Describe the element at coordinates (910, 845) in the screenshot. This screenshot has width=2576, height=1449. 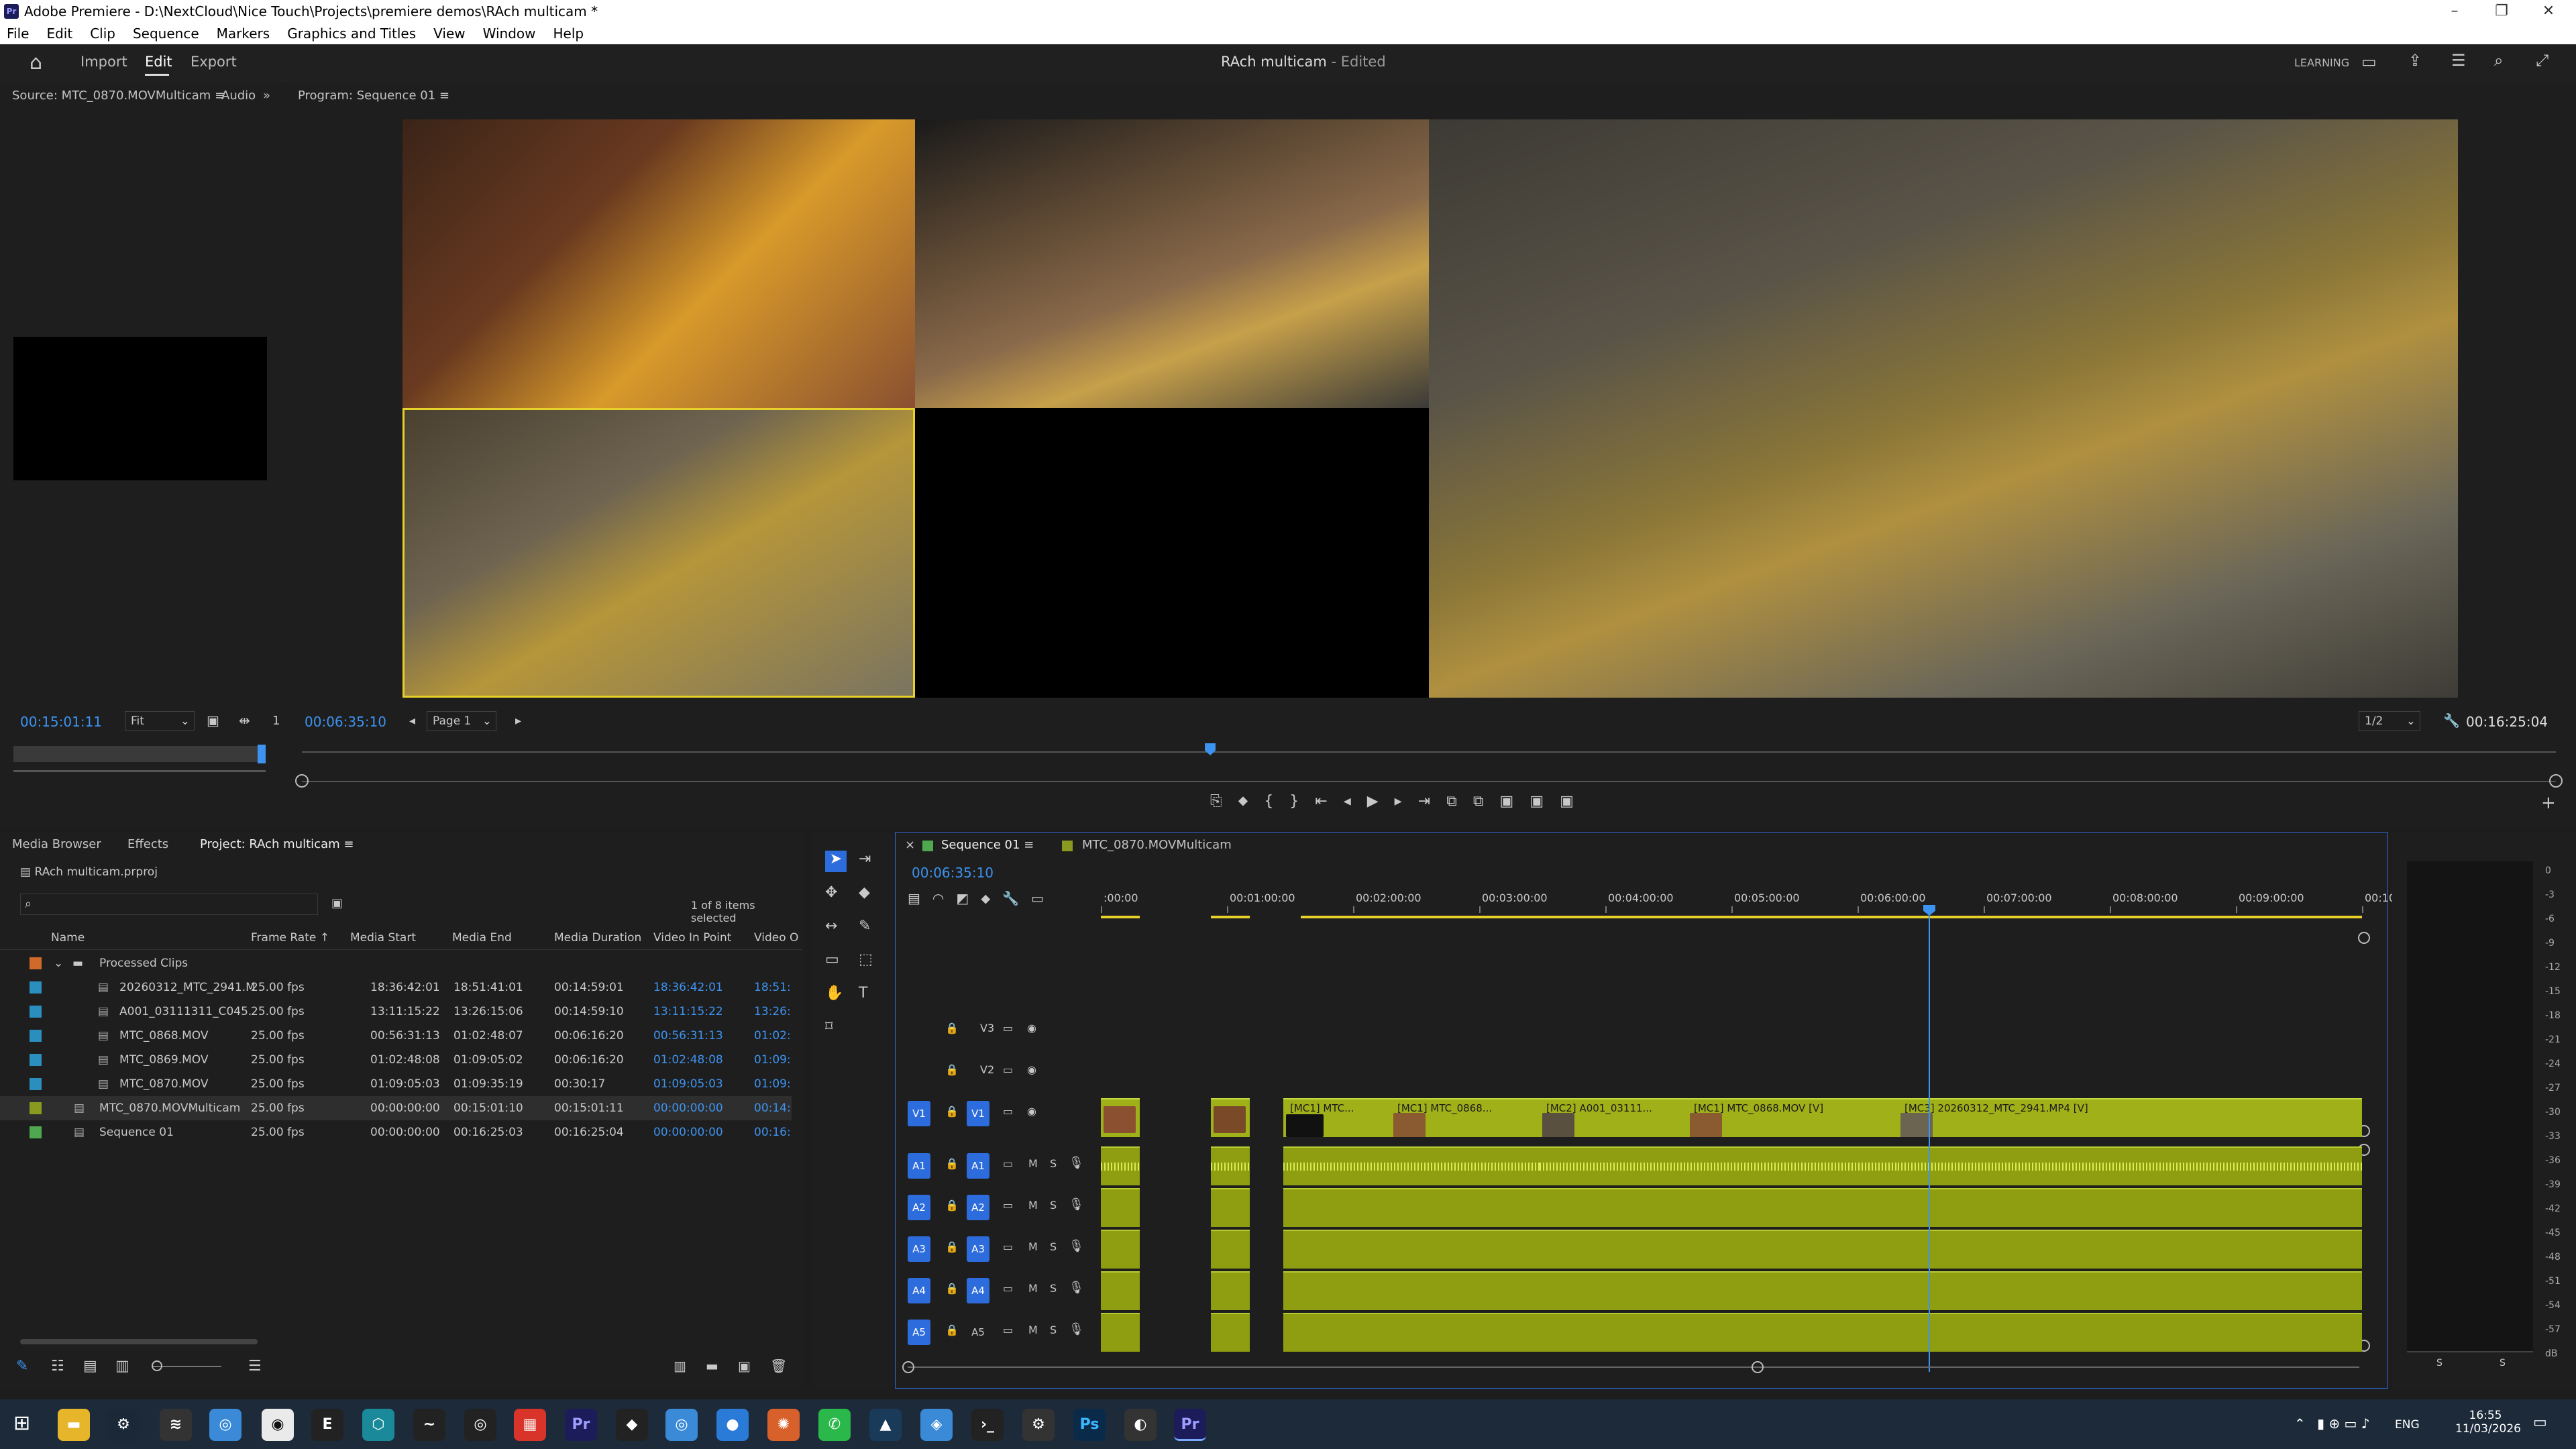
I see `close-tab-icon: ×` at that location.